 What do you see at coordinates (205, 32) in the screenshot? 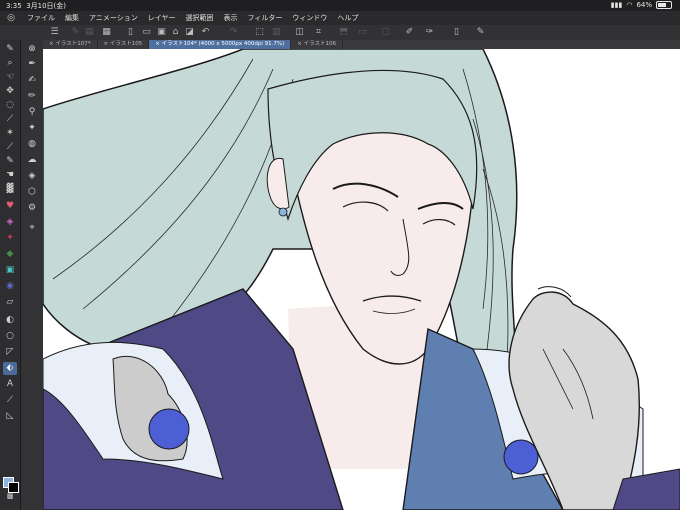
I see `undo-icon: ↶` at bounding box center [205, 32].